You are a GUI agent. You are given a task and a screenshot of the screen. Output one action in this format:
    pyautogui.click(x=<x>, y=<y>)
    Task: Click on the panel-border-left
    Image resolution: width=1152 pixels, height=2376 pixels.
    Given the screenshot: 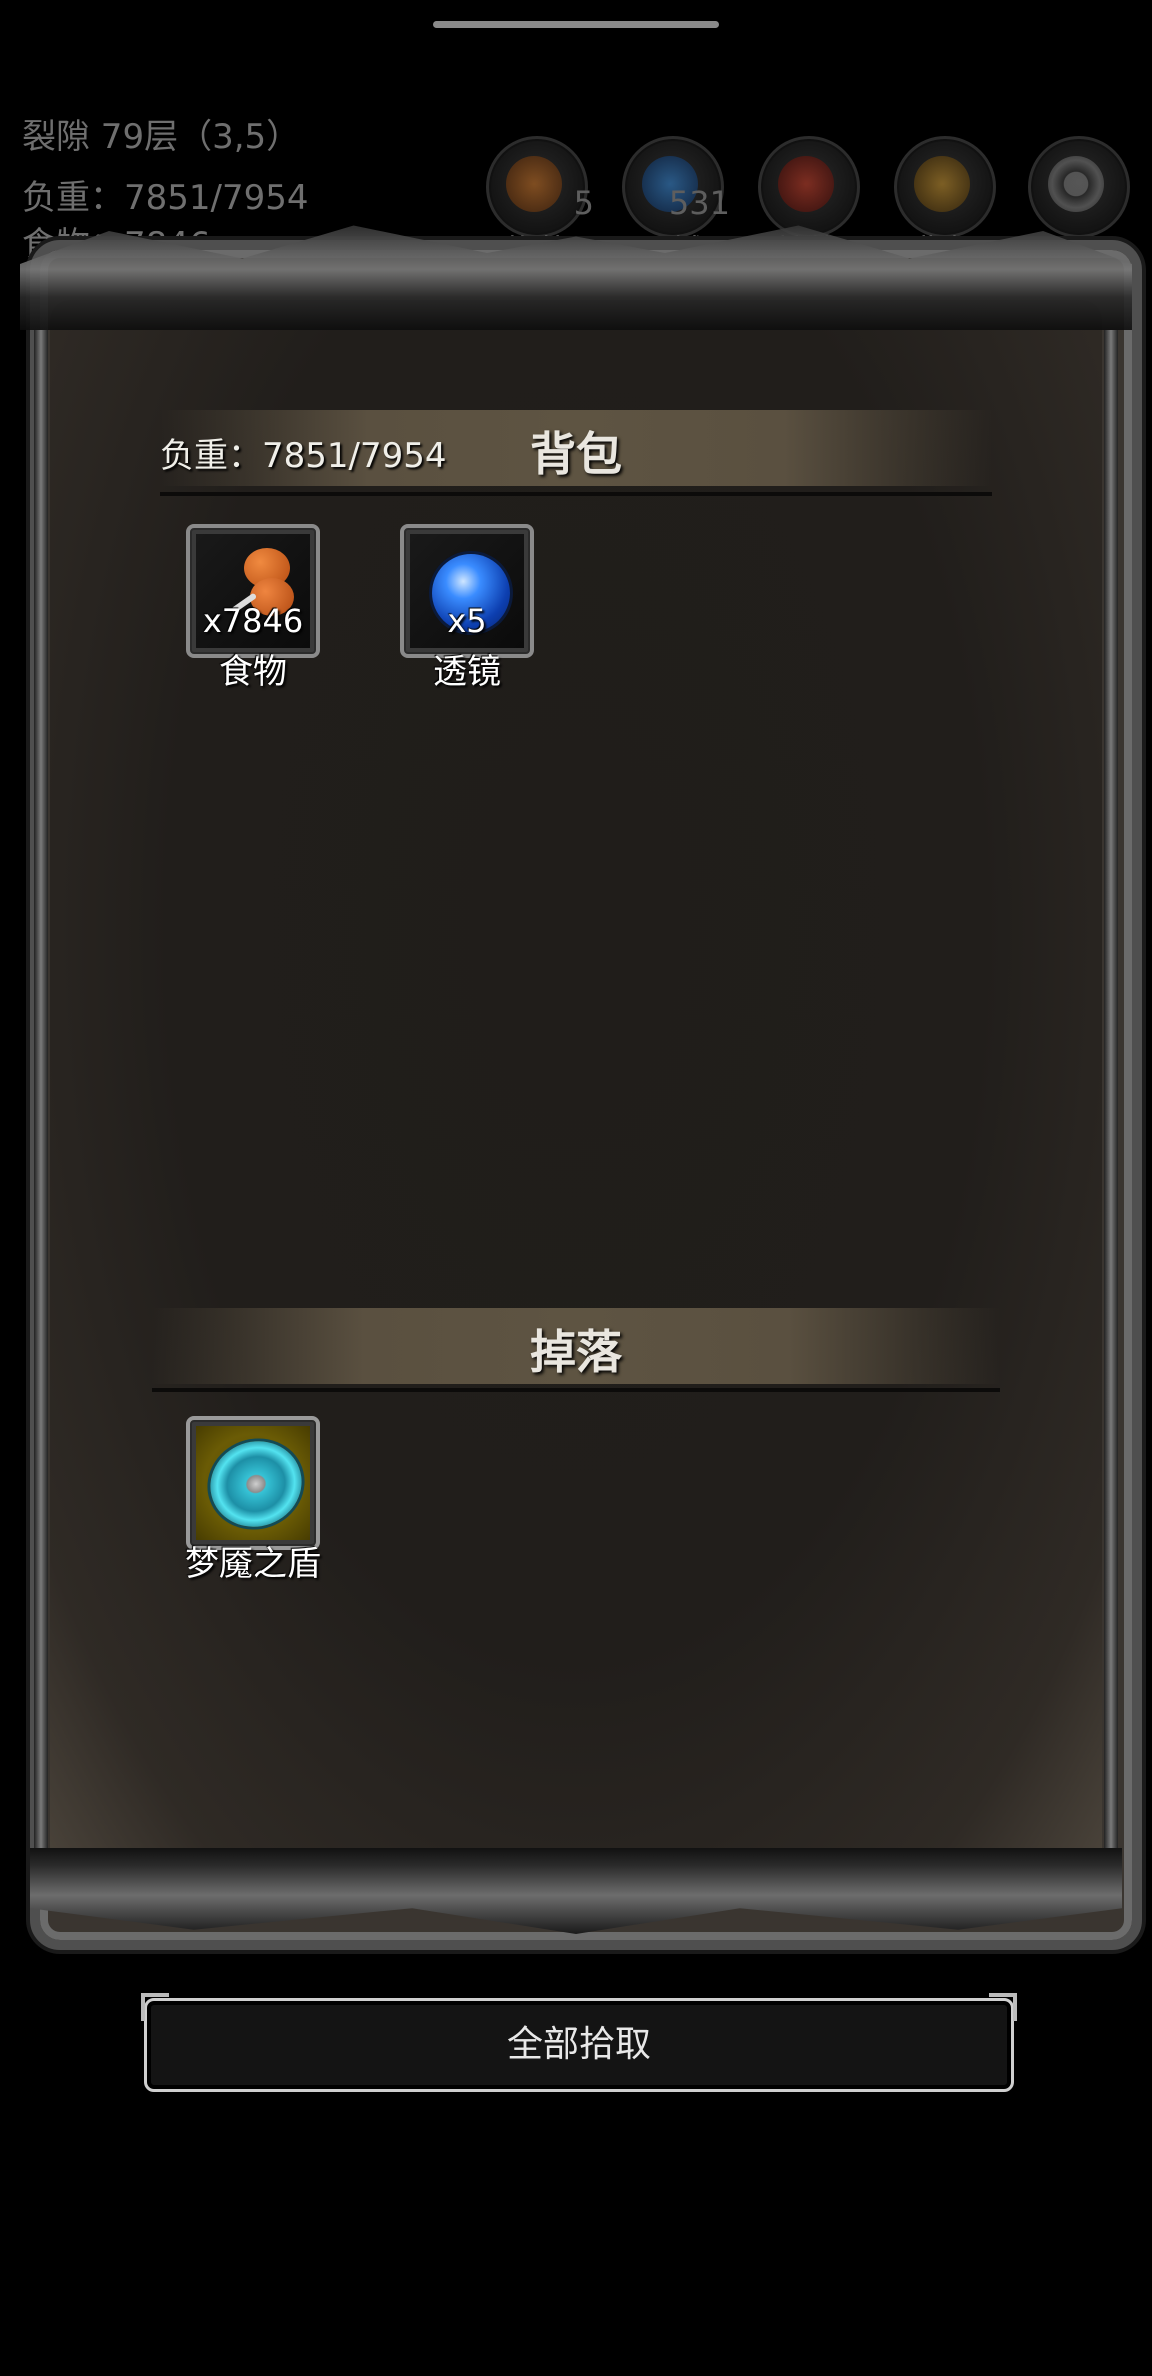 What is the action you would take?
    pyautogui.click(x=41, y=1090)
    